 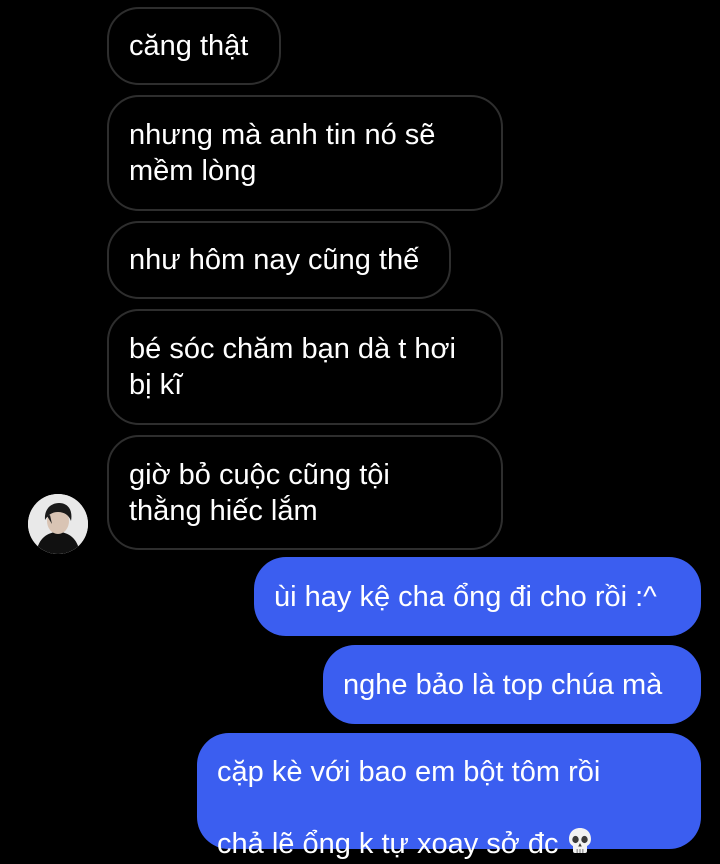 What do you see at coordinates (189, 46) in the screenshot?
I see `message-text: căng thật` at bounding box center [189, 46].